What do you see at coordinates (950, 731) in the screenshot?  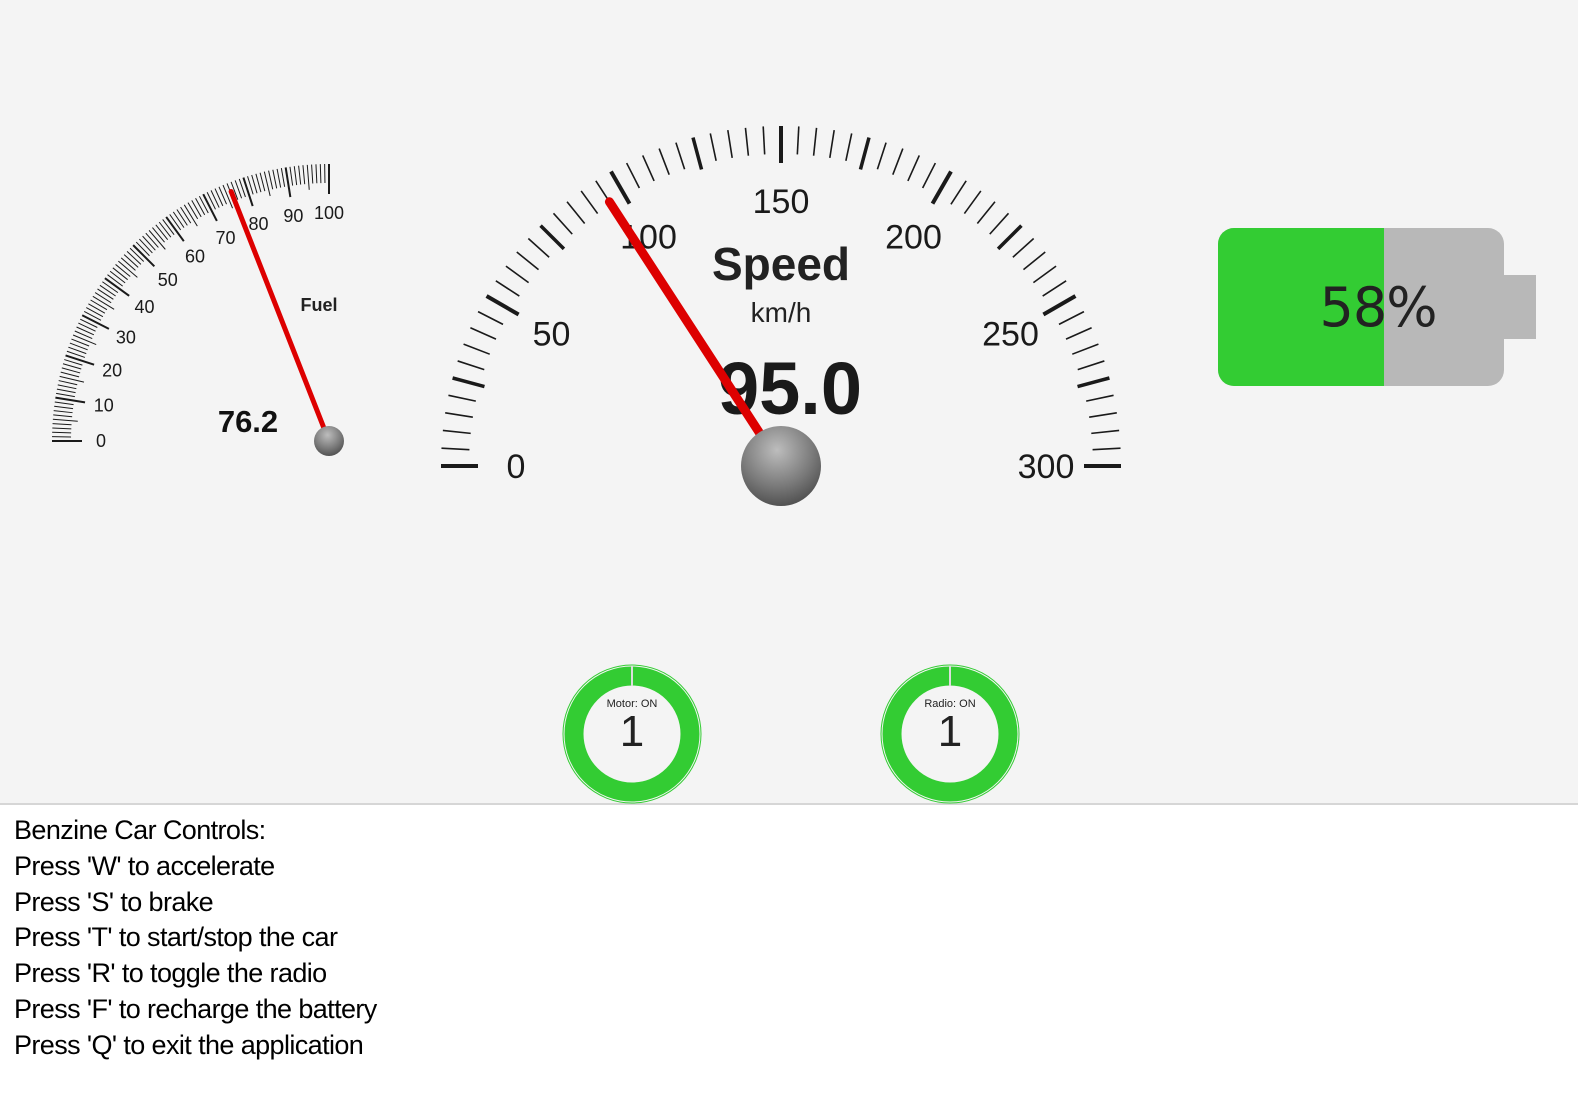 I see `radio-indicator-value: 1` at bounding box center [950, 731].